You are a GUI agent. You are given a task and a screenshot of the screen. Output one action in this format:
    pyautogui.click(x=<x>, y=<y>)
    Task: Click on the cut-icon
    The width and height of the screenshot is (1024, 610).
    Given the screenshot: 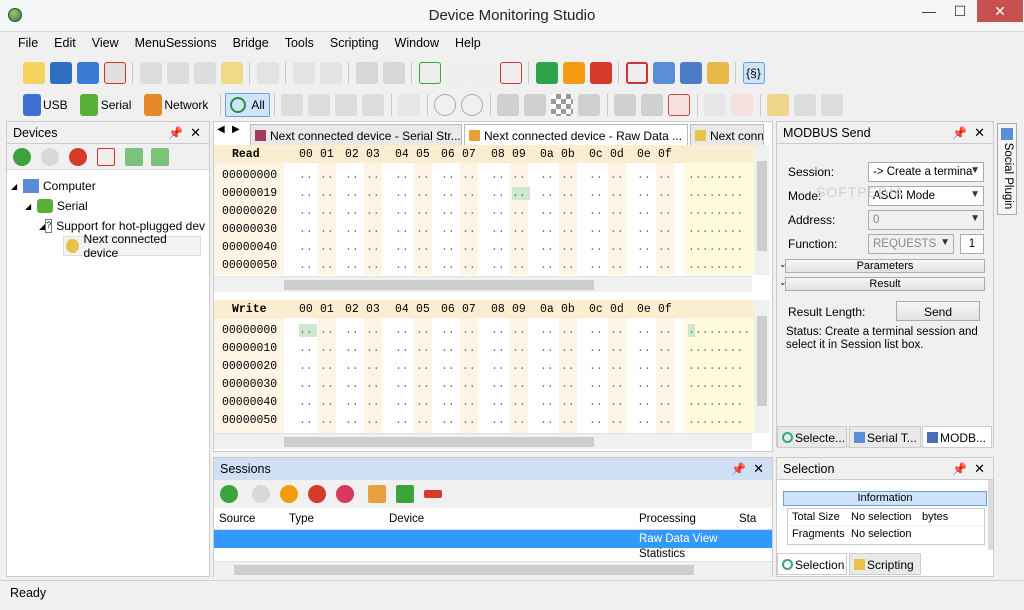 What is the action you would take?
    pyautogui.click(x=150, y=73)
    